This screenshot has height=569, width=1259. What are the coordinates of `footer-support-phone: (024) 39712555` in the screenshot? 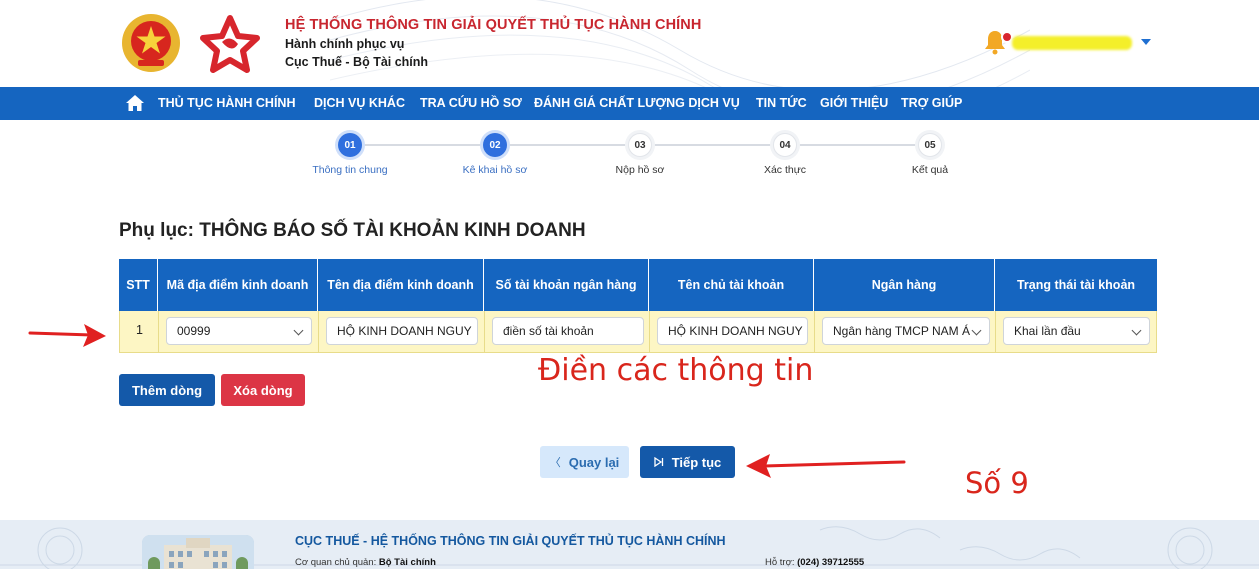 It's located at (830, 562).